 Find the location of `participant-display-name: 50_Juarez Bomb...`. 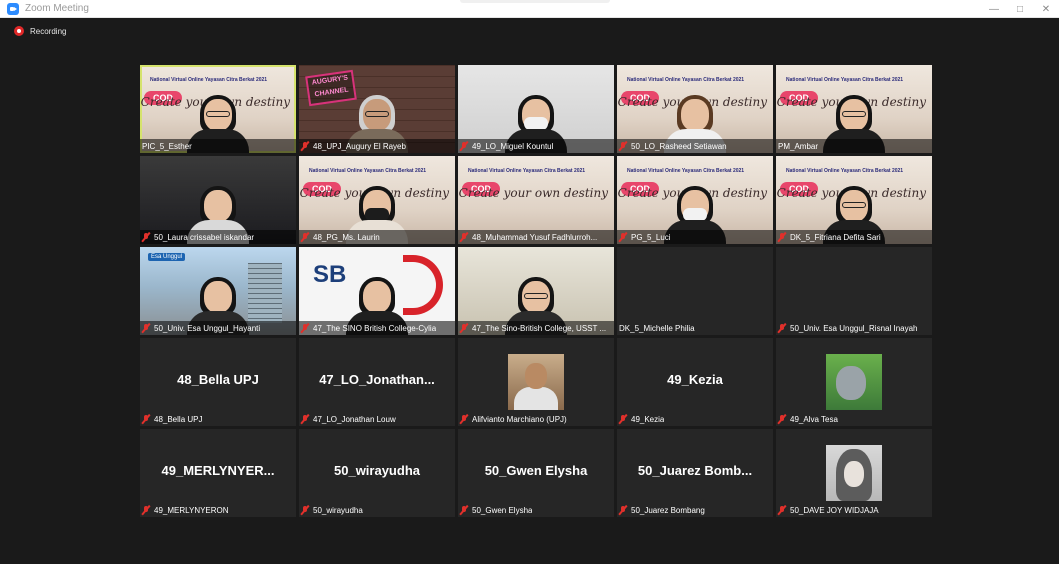

participant-display-name: 50_Juarez Bomb... is located at coordinates (695, 470).